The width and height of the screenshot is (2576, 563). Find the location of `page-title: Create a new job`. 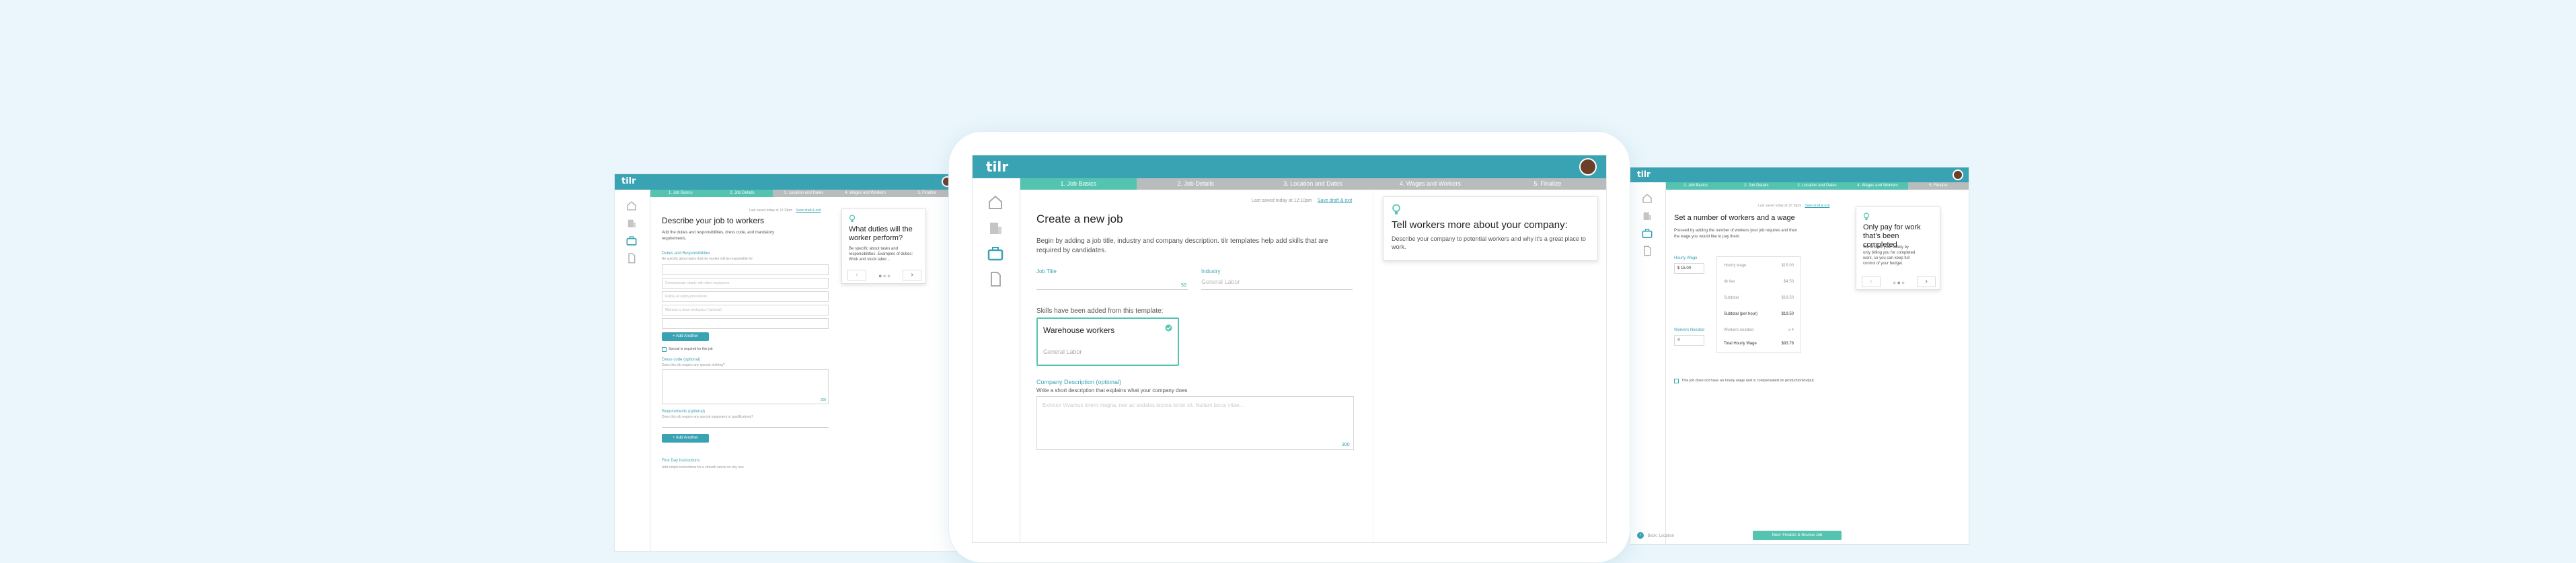

page-title: Create a new job is located at coordinates (1079, 219).